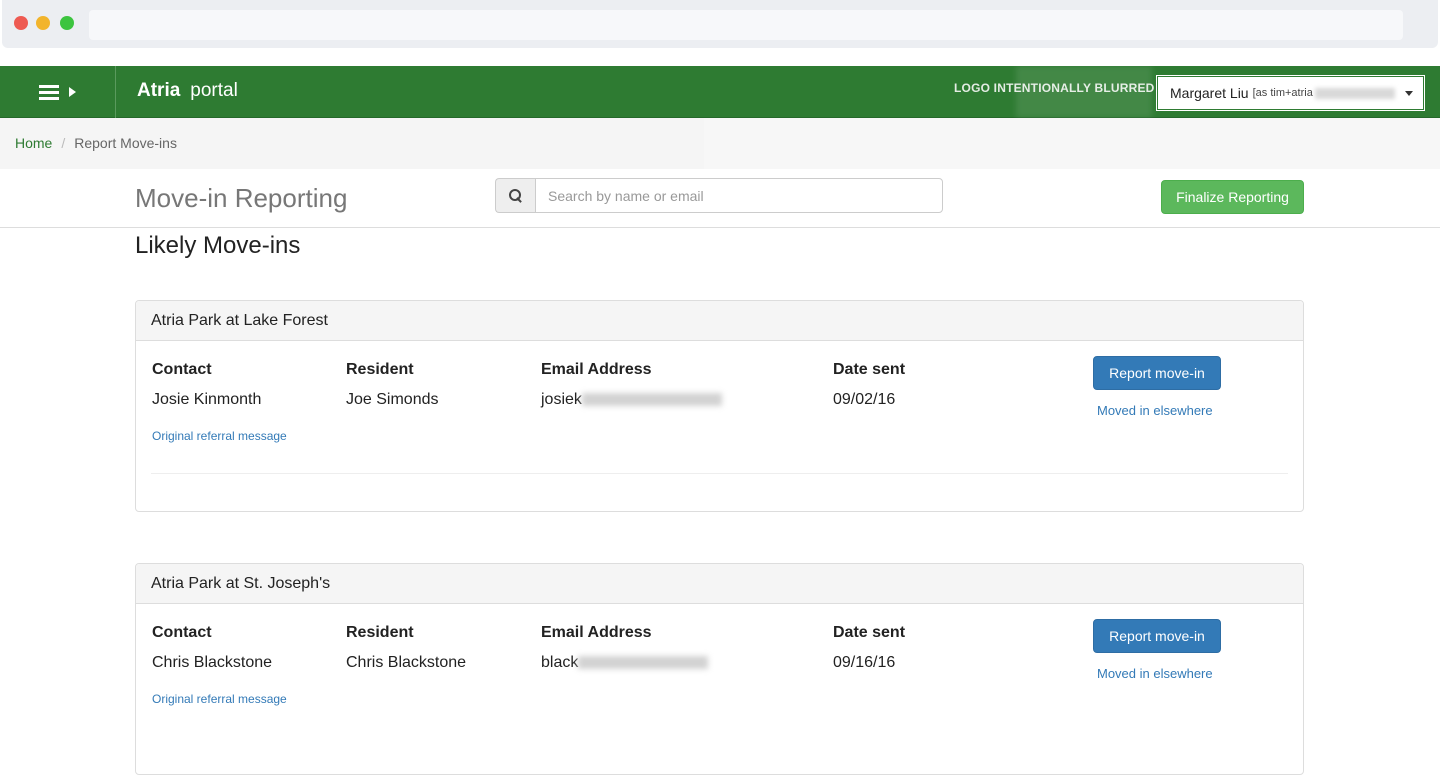  What do you see at coordinates (719, 584) in the screenshot?
I see `community-name: Atria Park at St. Joseph's` at bounding box center [719, 584].